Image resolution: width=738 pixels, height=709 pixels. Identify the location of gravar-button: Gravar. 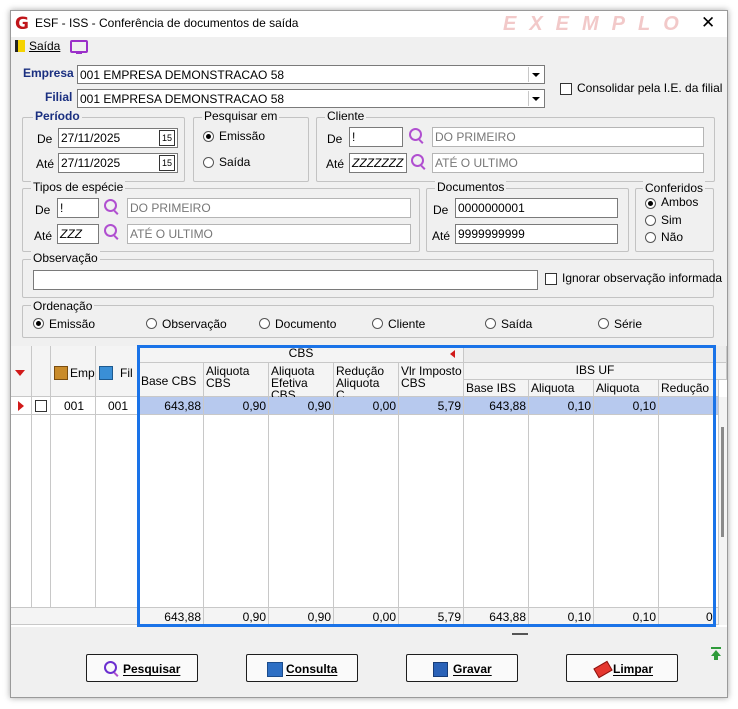
(462, 668).